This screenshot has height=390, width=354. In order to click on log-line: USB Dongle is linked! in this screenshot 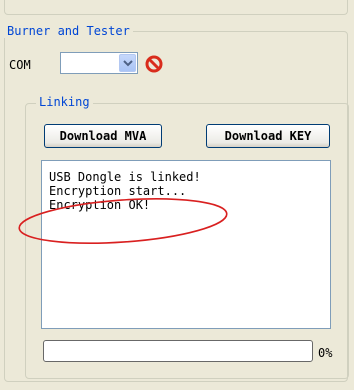, I will do `click(125, 177)`.